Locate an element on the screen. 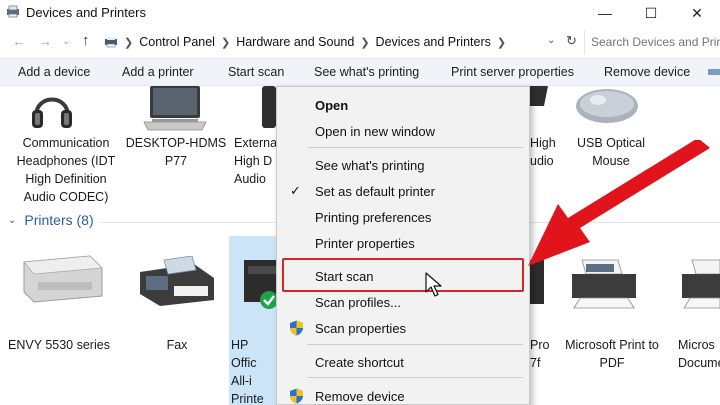 This screenshot has height=405, width=720. device-label: ENVY 5530 series is located at coordinates (59, 345).